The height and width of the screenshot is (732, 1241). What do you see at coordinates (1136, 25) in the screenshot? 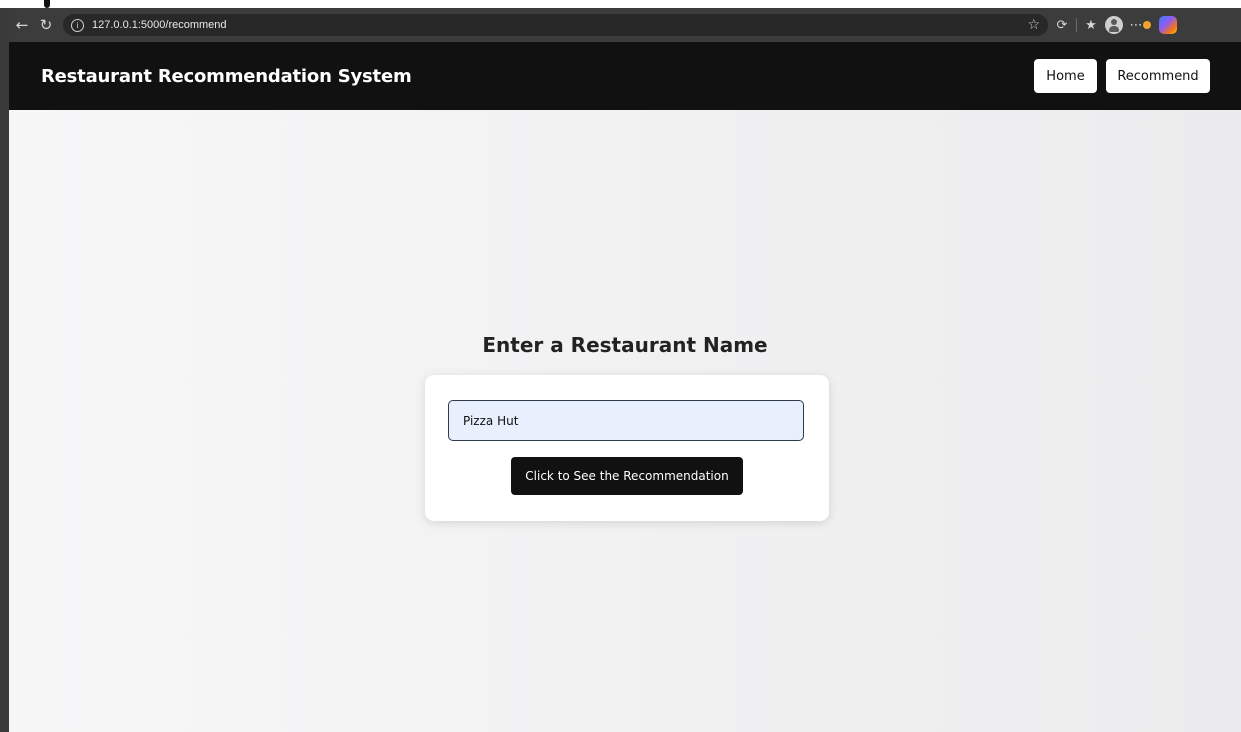
I see `more-icon: ⋯` at bounding box center [1136, 25].